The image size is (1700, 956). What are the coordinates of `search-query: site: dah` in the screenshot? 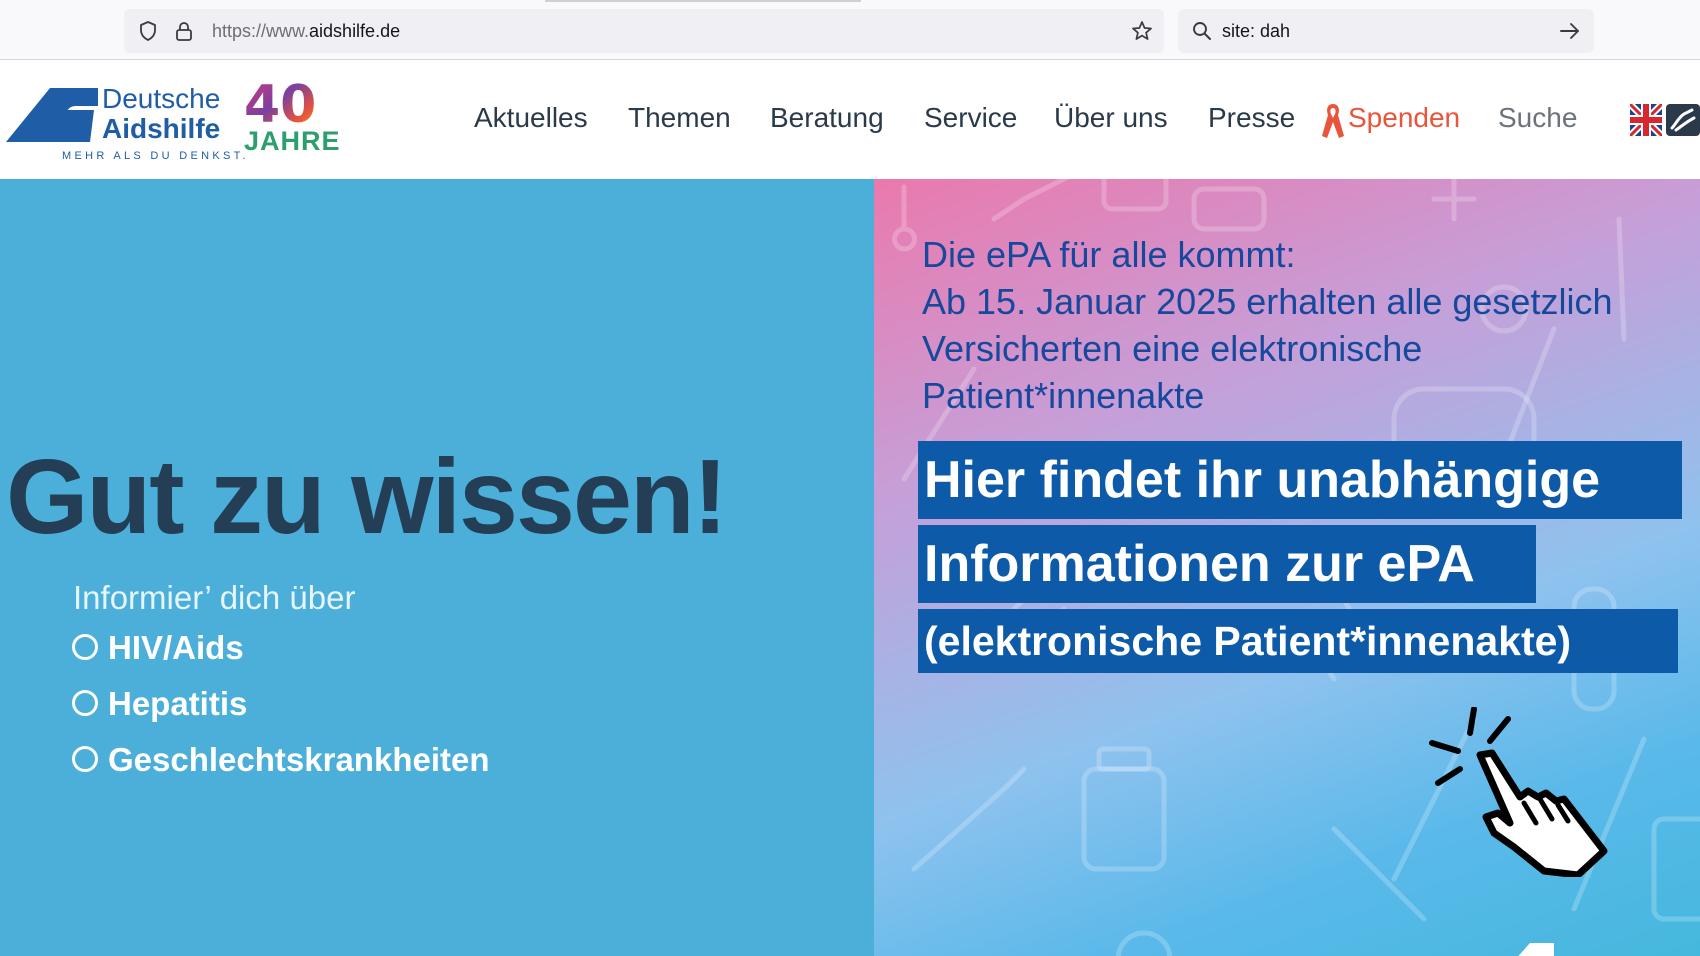 It's located at (1256, 31).